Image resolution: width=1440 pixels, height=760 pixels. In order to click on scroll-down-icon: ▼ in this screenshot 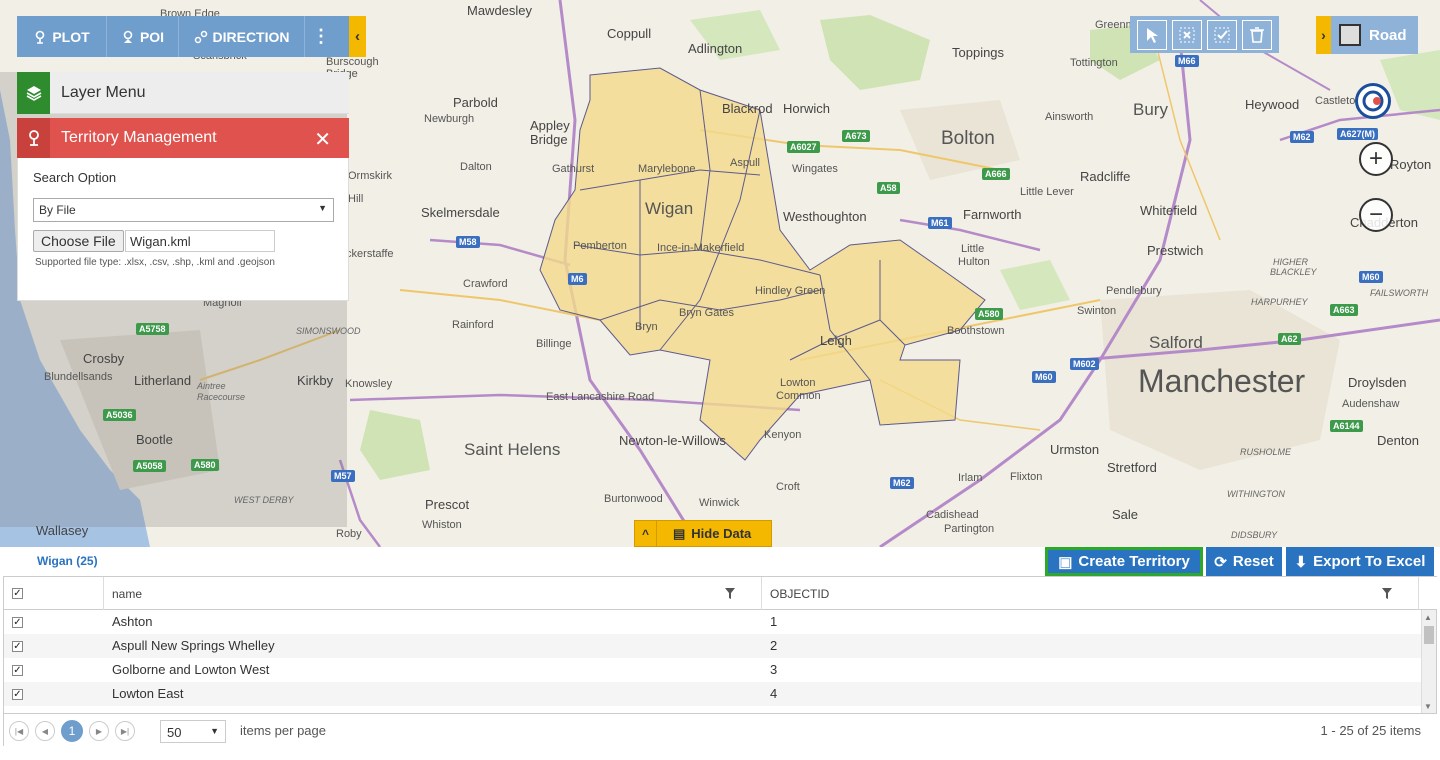, I will do `click(1428, 706)`.